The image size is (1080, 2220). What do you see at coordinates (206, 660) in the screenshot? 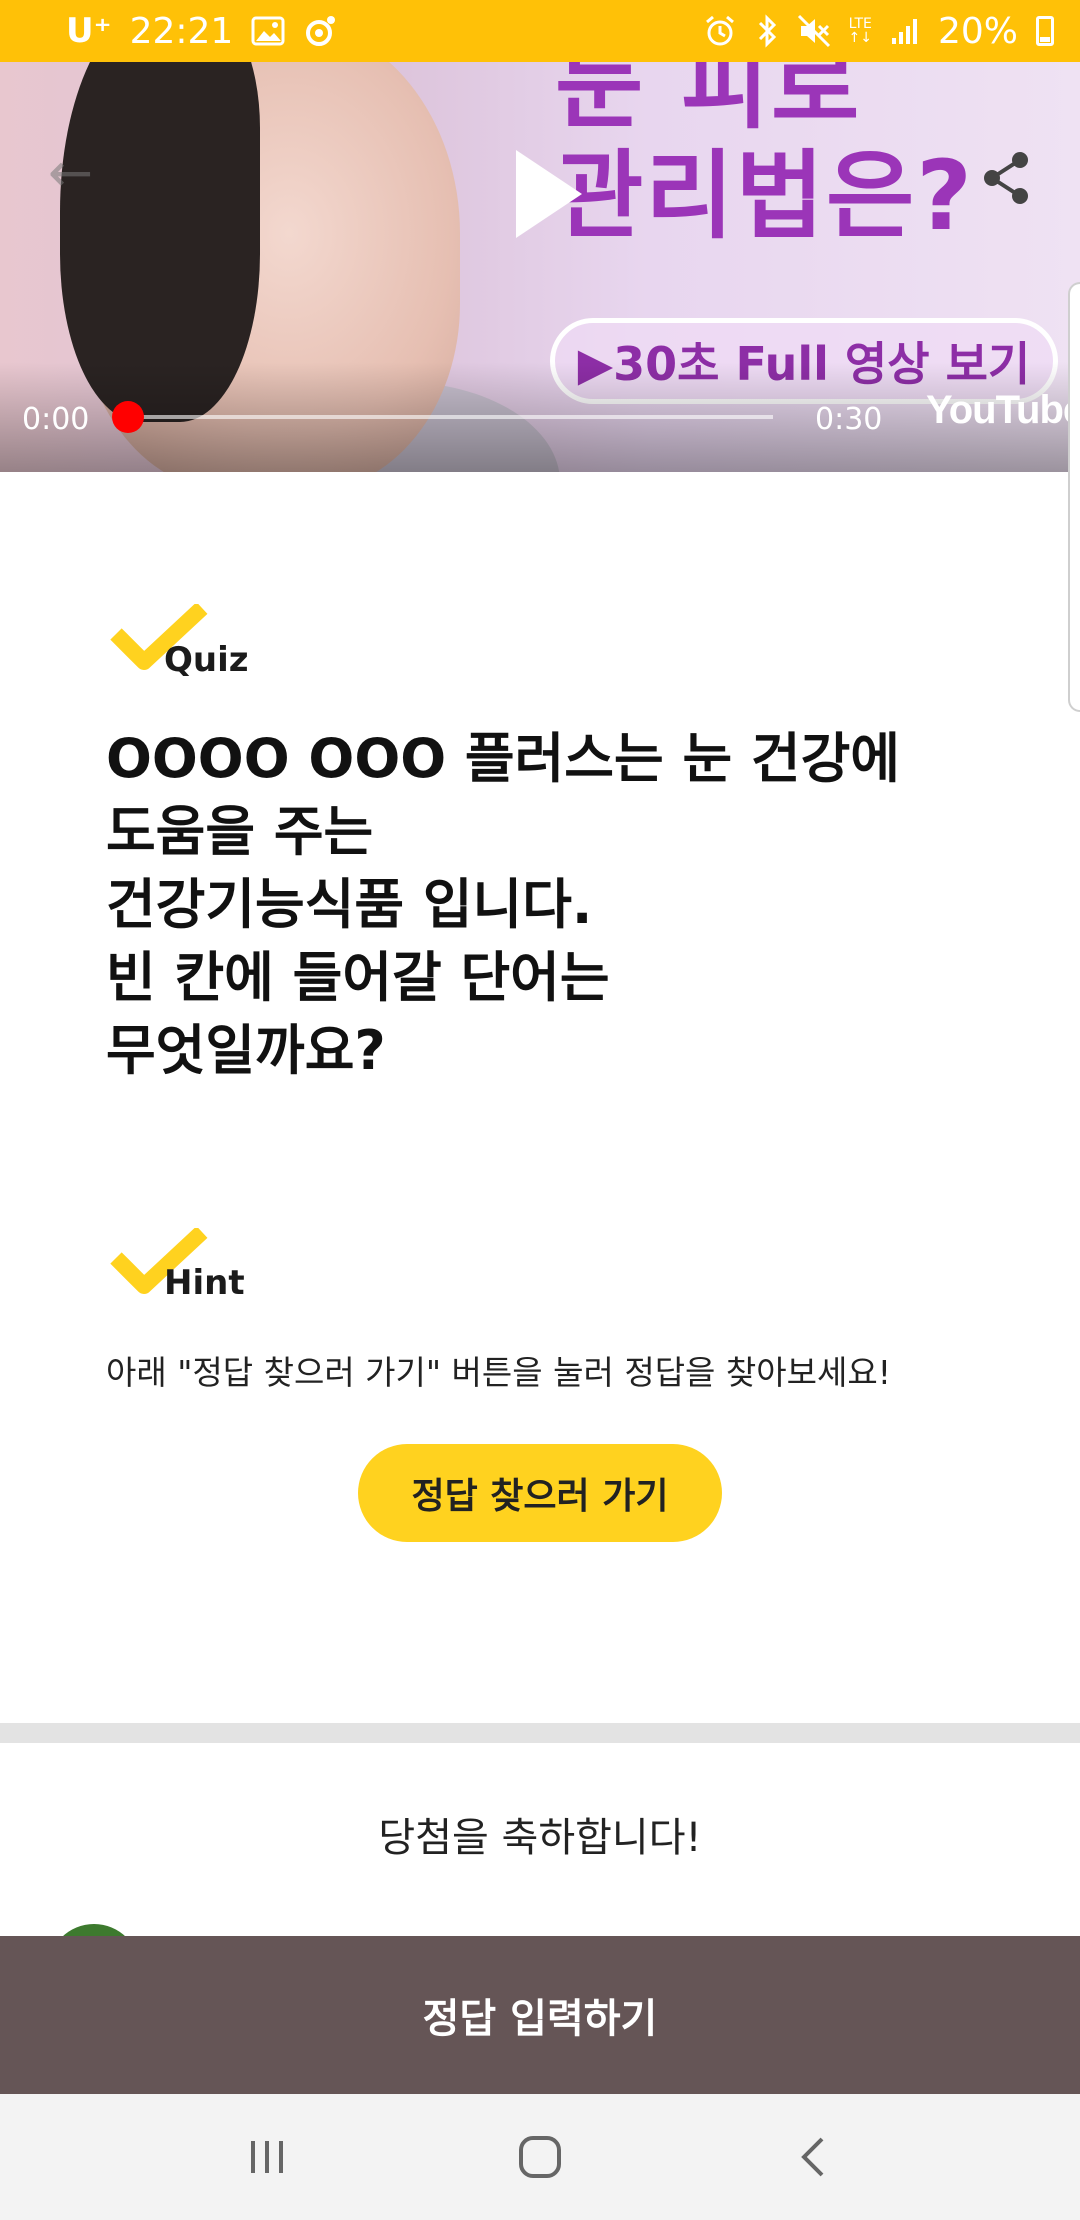
I see `quiz-label: Quiz` at bounding box center [206, 660].